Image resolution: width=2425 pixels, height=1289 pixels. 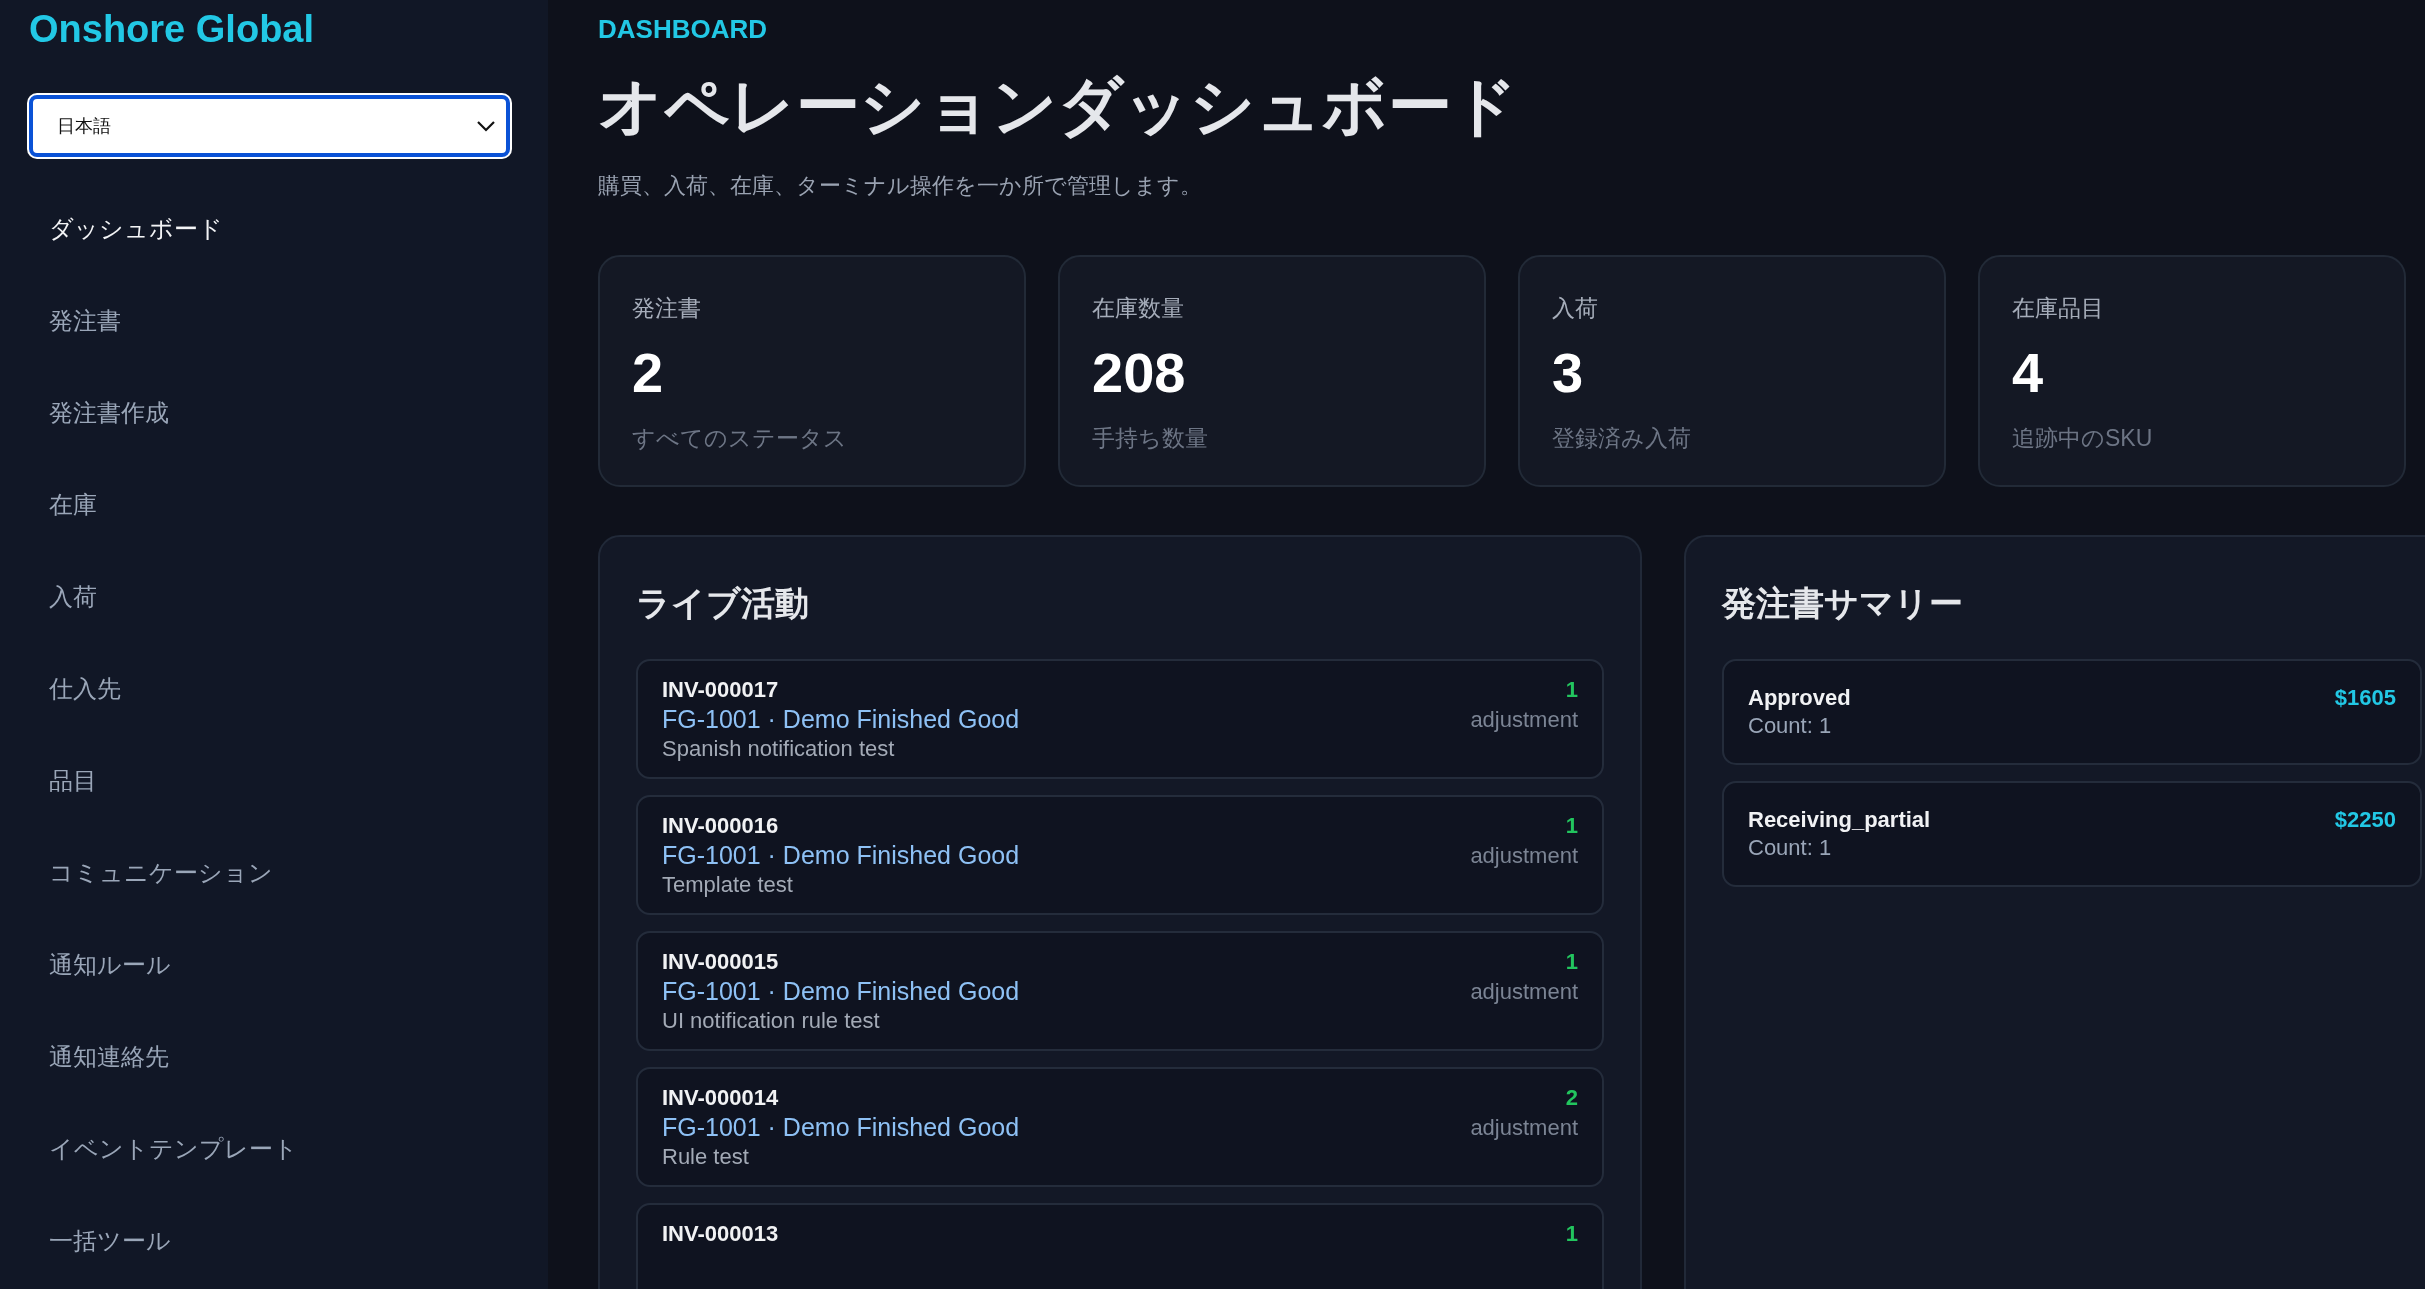 I want to click on panel-title: ライブ活動, so click(x=723, y=604).